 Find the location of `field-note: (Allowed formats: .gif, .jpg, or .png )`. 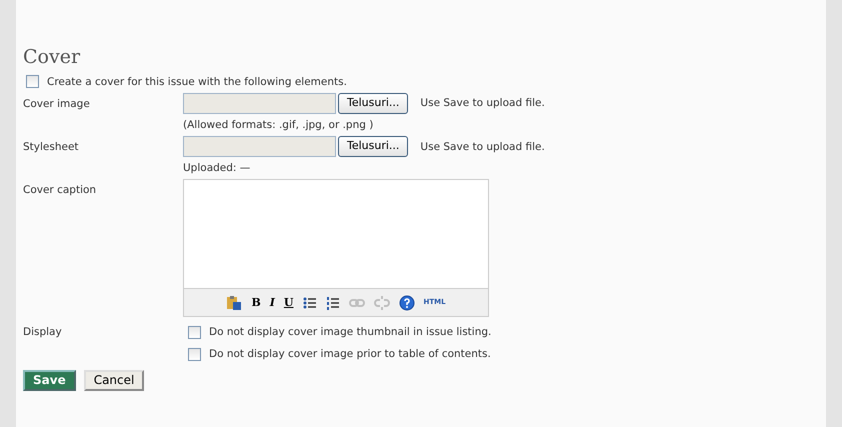

field-note: (Allowed formats: .gif, .jpg, or .png ) is located at coordinates (278, 125).